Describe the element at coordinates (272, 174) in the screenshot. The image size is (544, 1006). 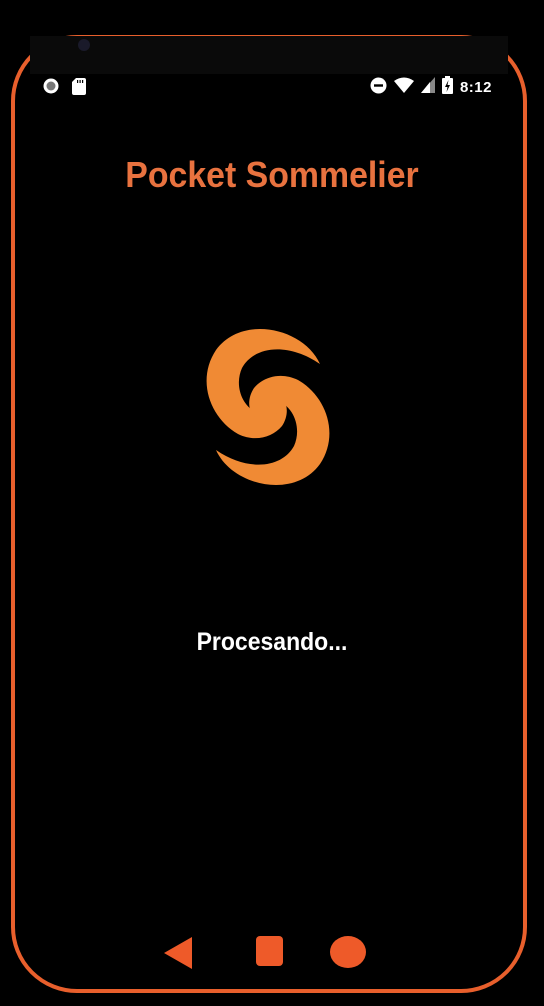
I see `app-title: Pocket Sommelier` at that location.